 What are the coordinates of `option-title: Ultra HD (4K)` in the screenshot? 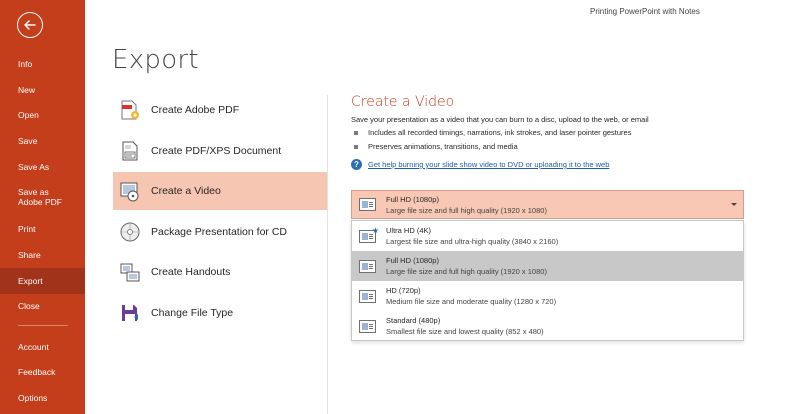 It's located at (409, 230).